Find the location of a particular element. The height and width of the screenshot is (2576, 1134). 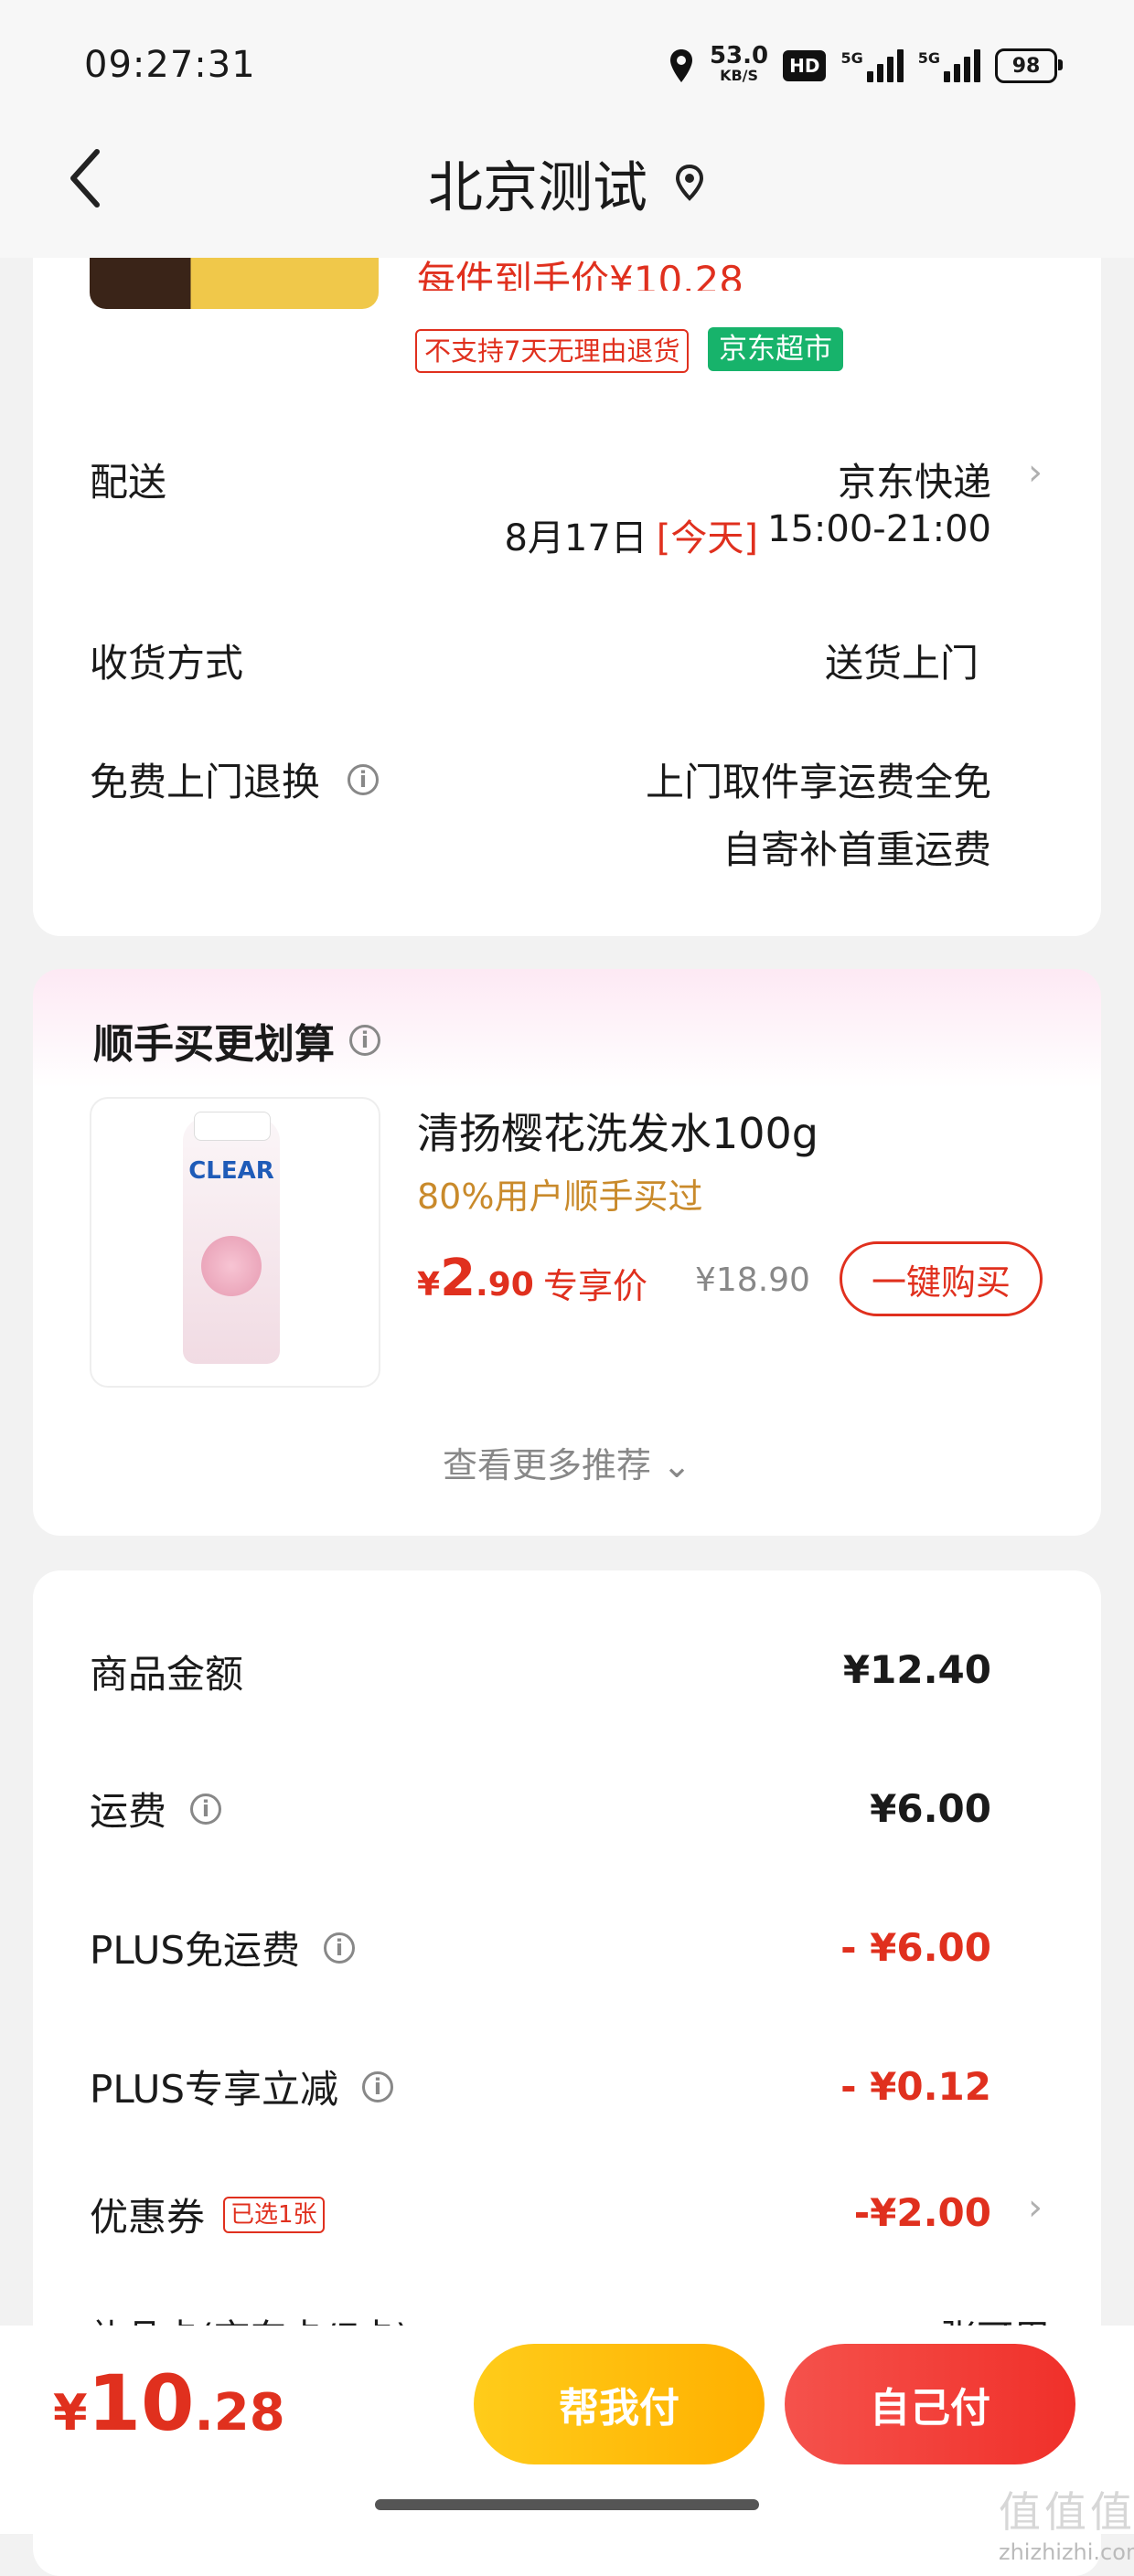

exclusive-price-label: 专享价 is located at coordinates (595, 1286).